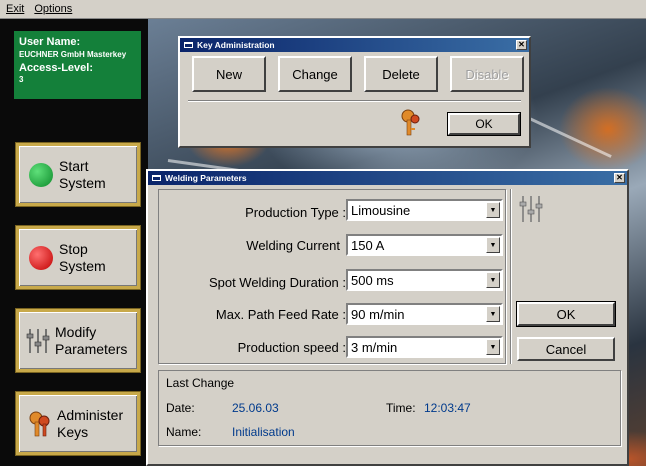 The width and height of the screenshot is (646, 466). I want to click on delete-button: Delete, so click(401, 74).